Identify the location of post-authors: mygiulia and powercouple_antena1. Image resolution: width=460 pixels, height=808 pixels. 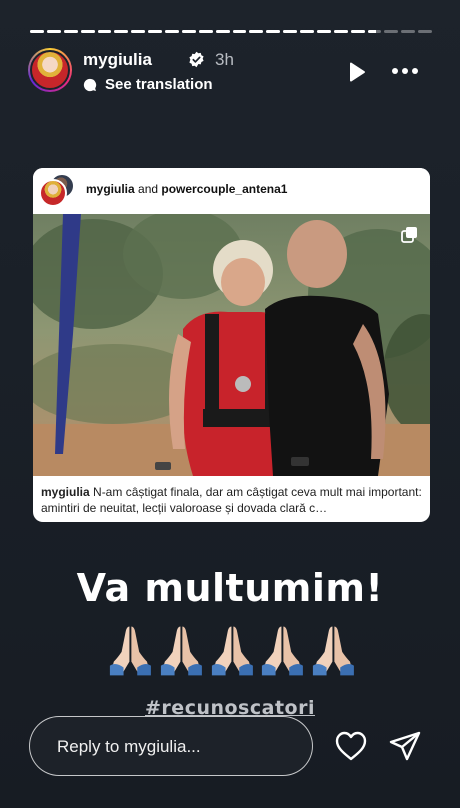
(186, 189).